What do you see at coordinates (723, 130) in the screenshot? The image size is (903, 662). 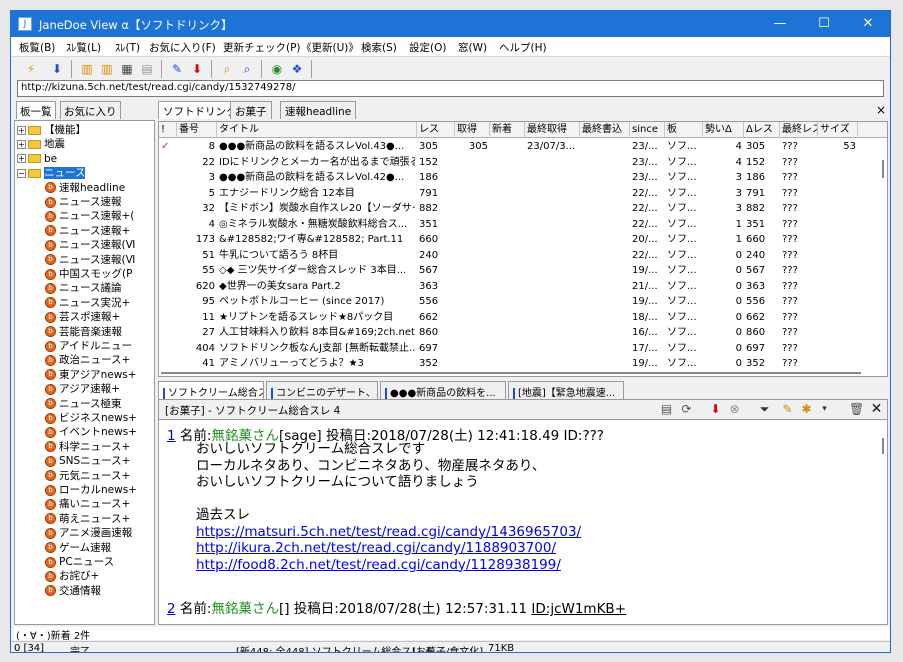 I see `column-header: 勢いΔ` at bounding box center [723, 130].